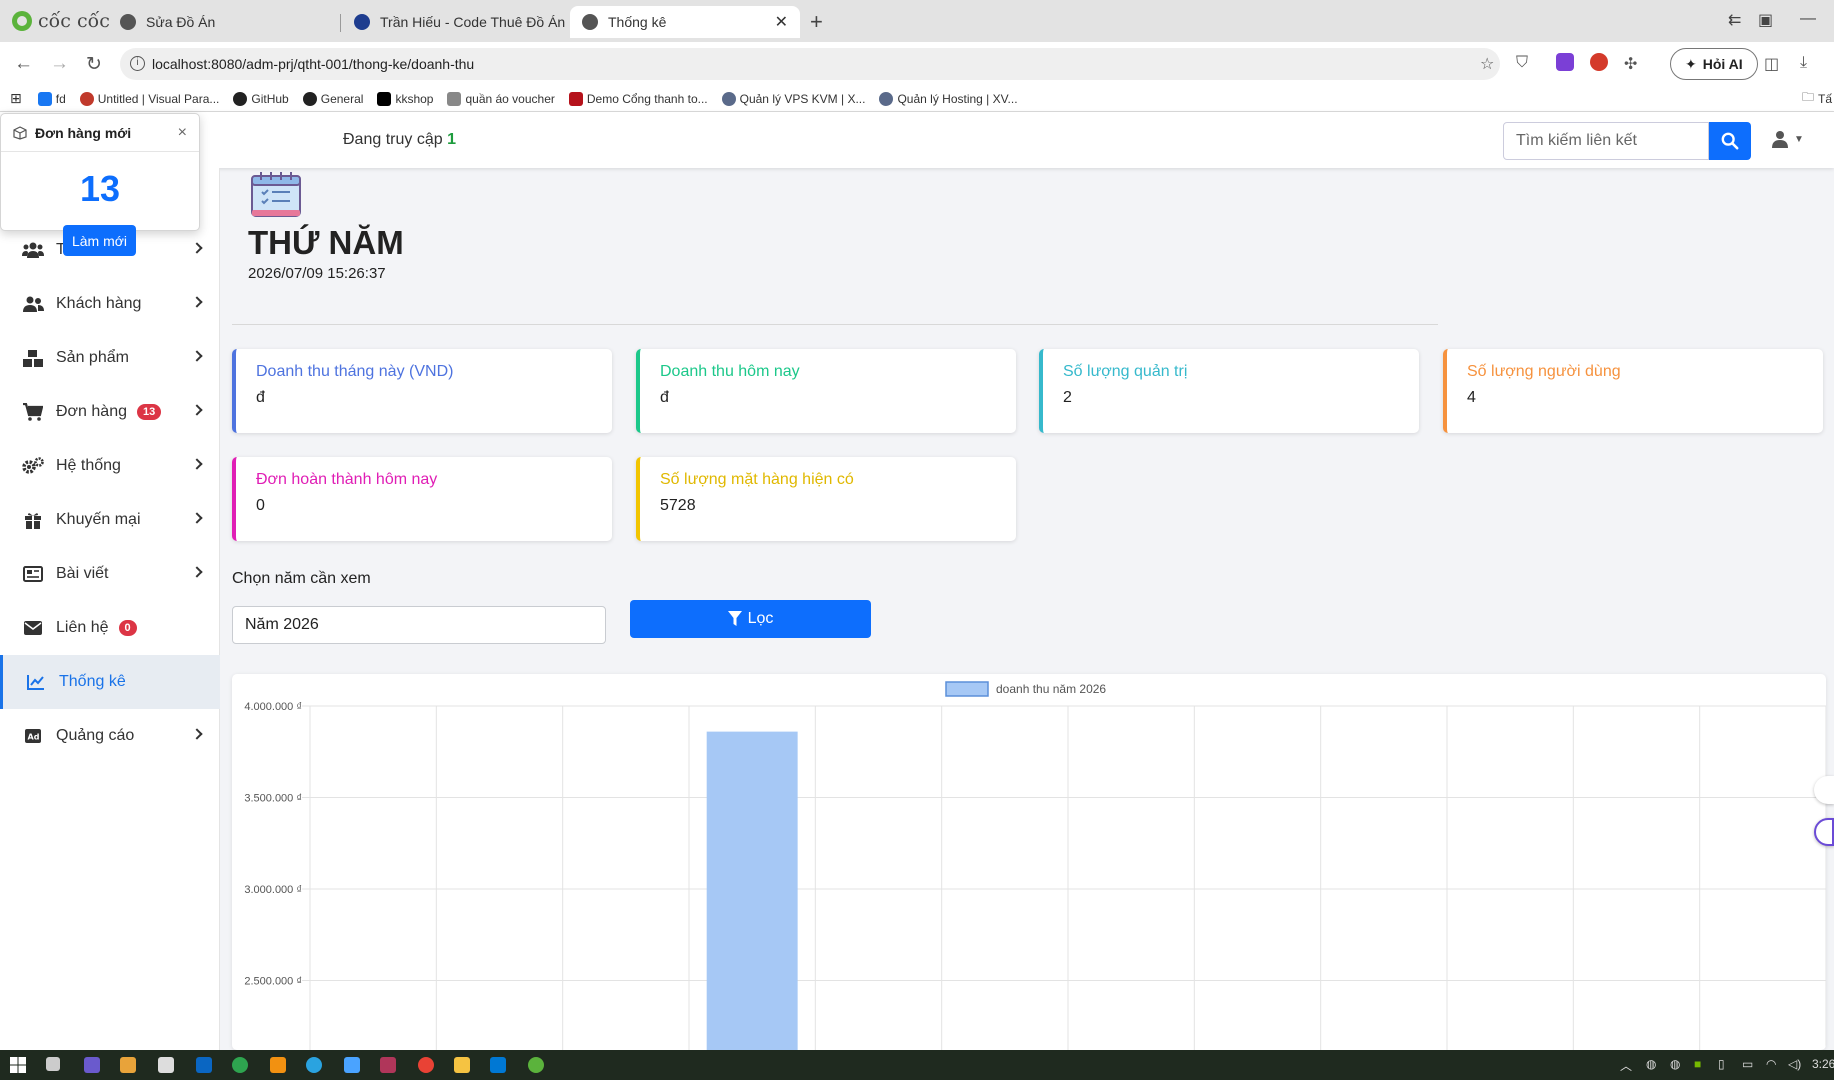 The height and width of the screenshot is (1080, 1834). I want to click on new-tab-button: +, so click(816, 22).